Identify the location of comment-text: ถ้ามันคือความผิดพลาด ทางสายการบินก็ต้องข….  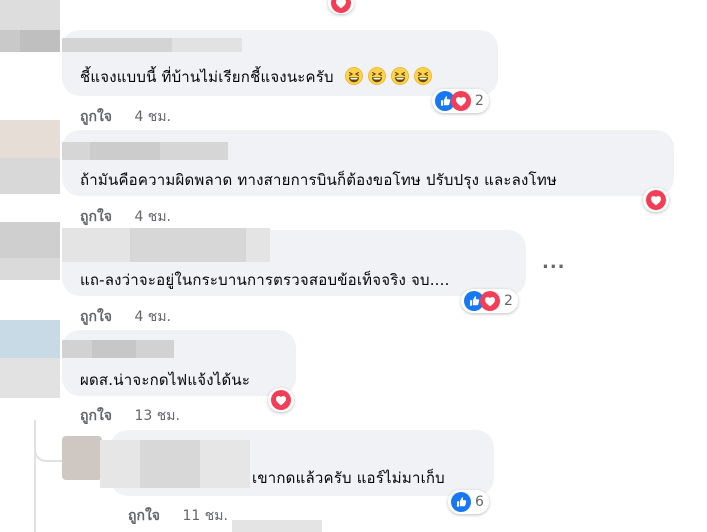
(318, 180).